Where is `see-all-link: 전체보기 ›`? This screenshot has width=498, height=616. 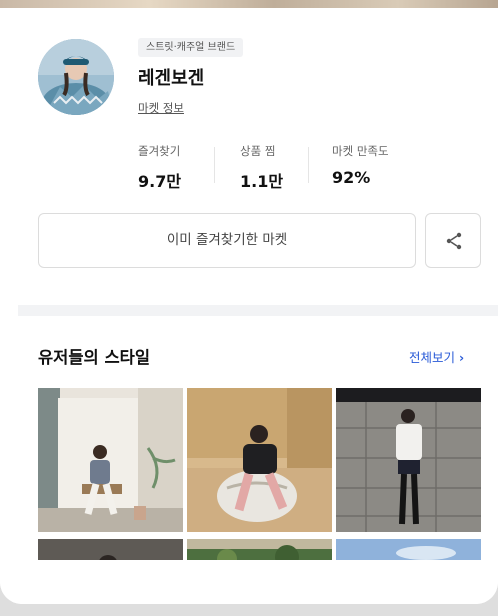
see-all-link: 전체보기 › is located at coordinates (436, 356).